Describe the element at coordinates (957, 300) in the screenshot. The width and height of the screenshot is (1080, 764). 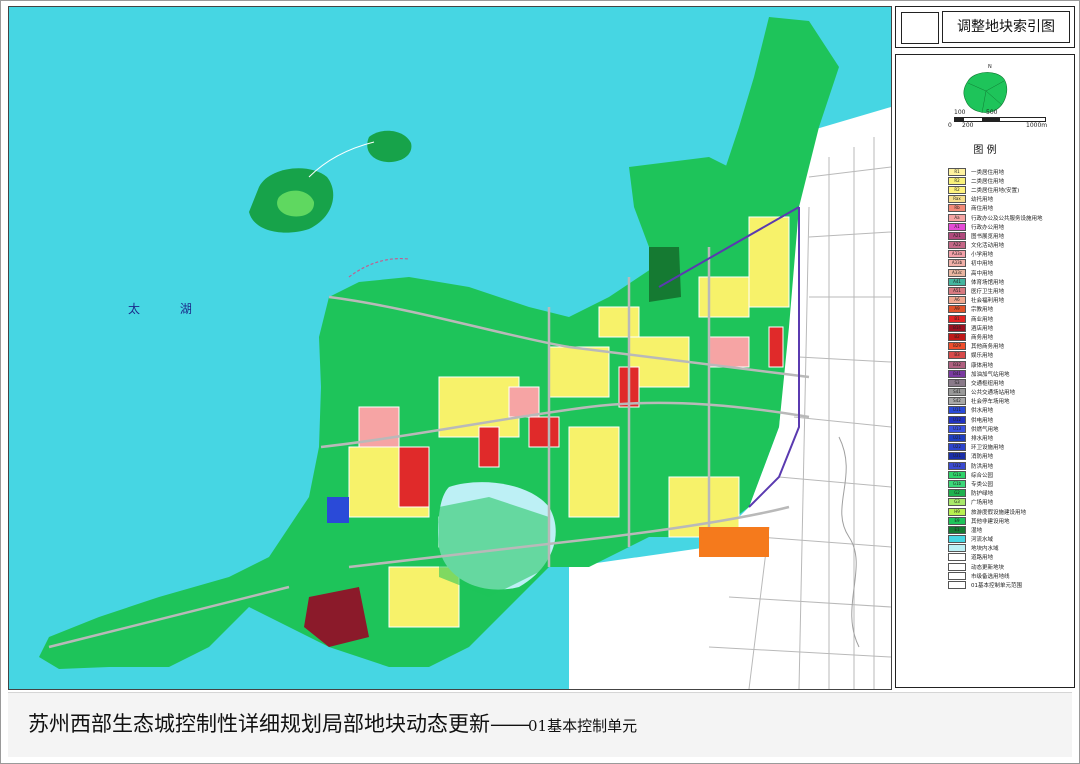
I see `legend-swatch: A6` at that location.